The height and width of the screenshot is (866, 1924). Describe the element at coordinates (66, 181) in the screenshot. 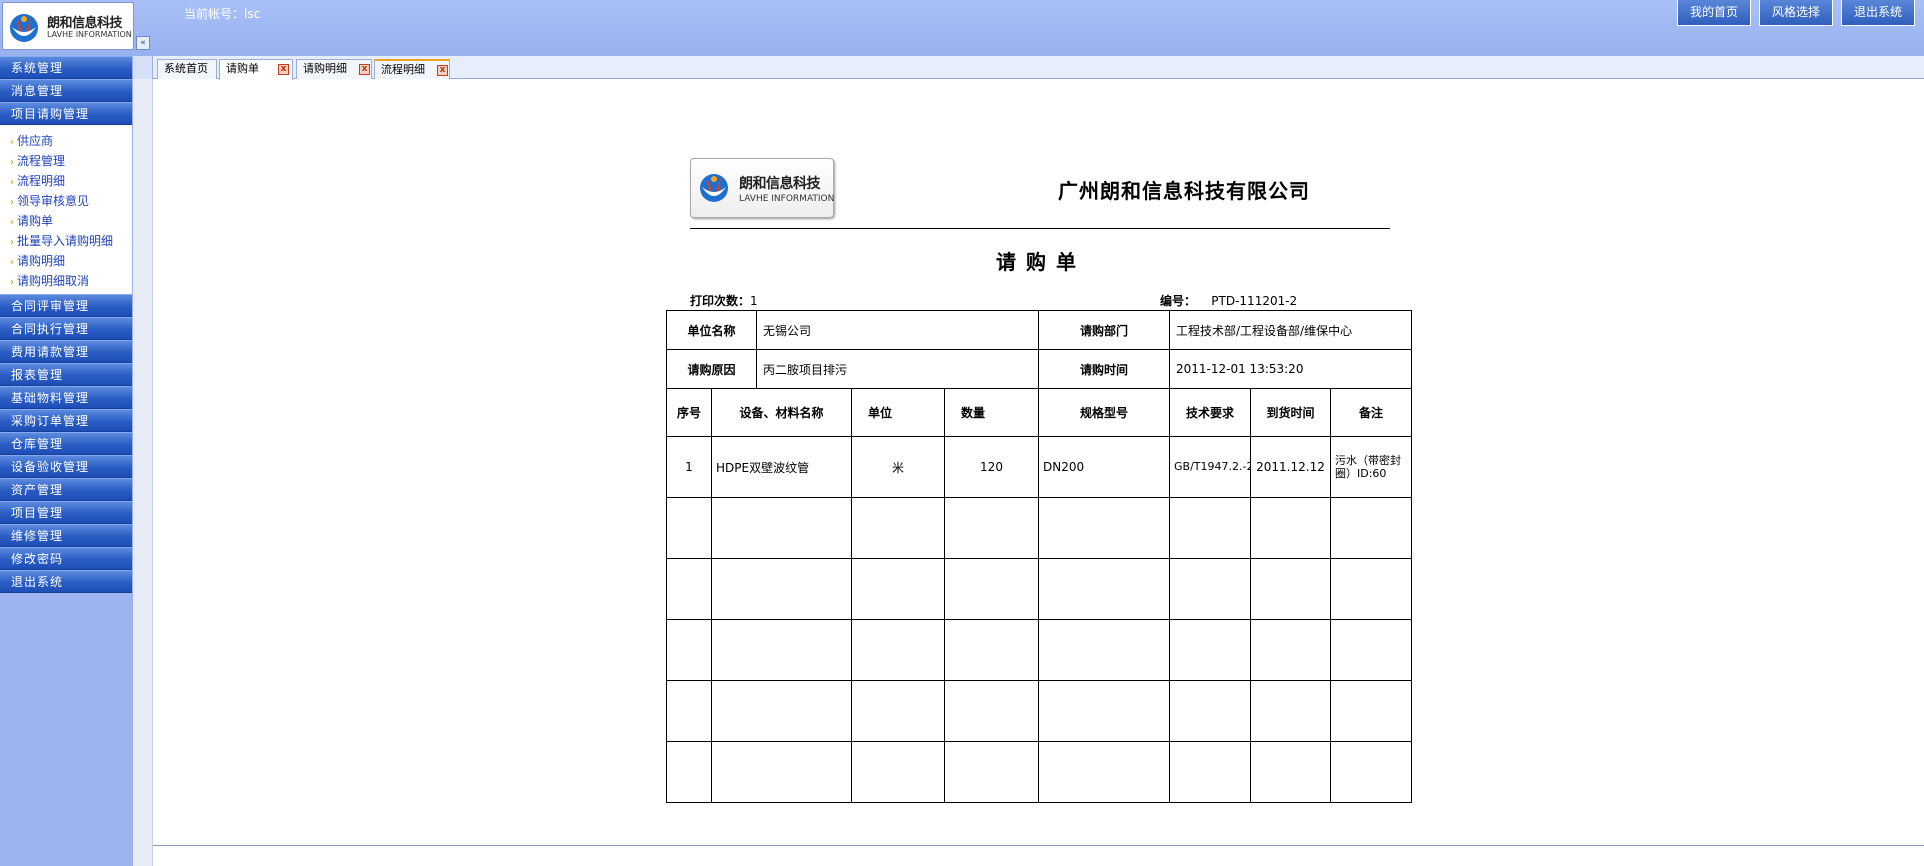

I see `submenu-item-process-detail: › 流程明细` at that location.